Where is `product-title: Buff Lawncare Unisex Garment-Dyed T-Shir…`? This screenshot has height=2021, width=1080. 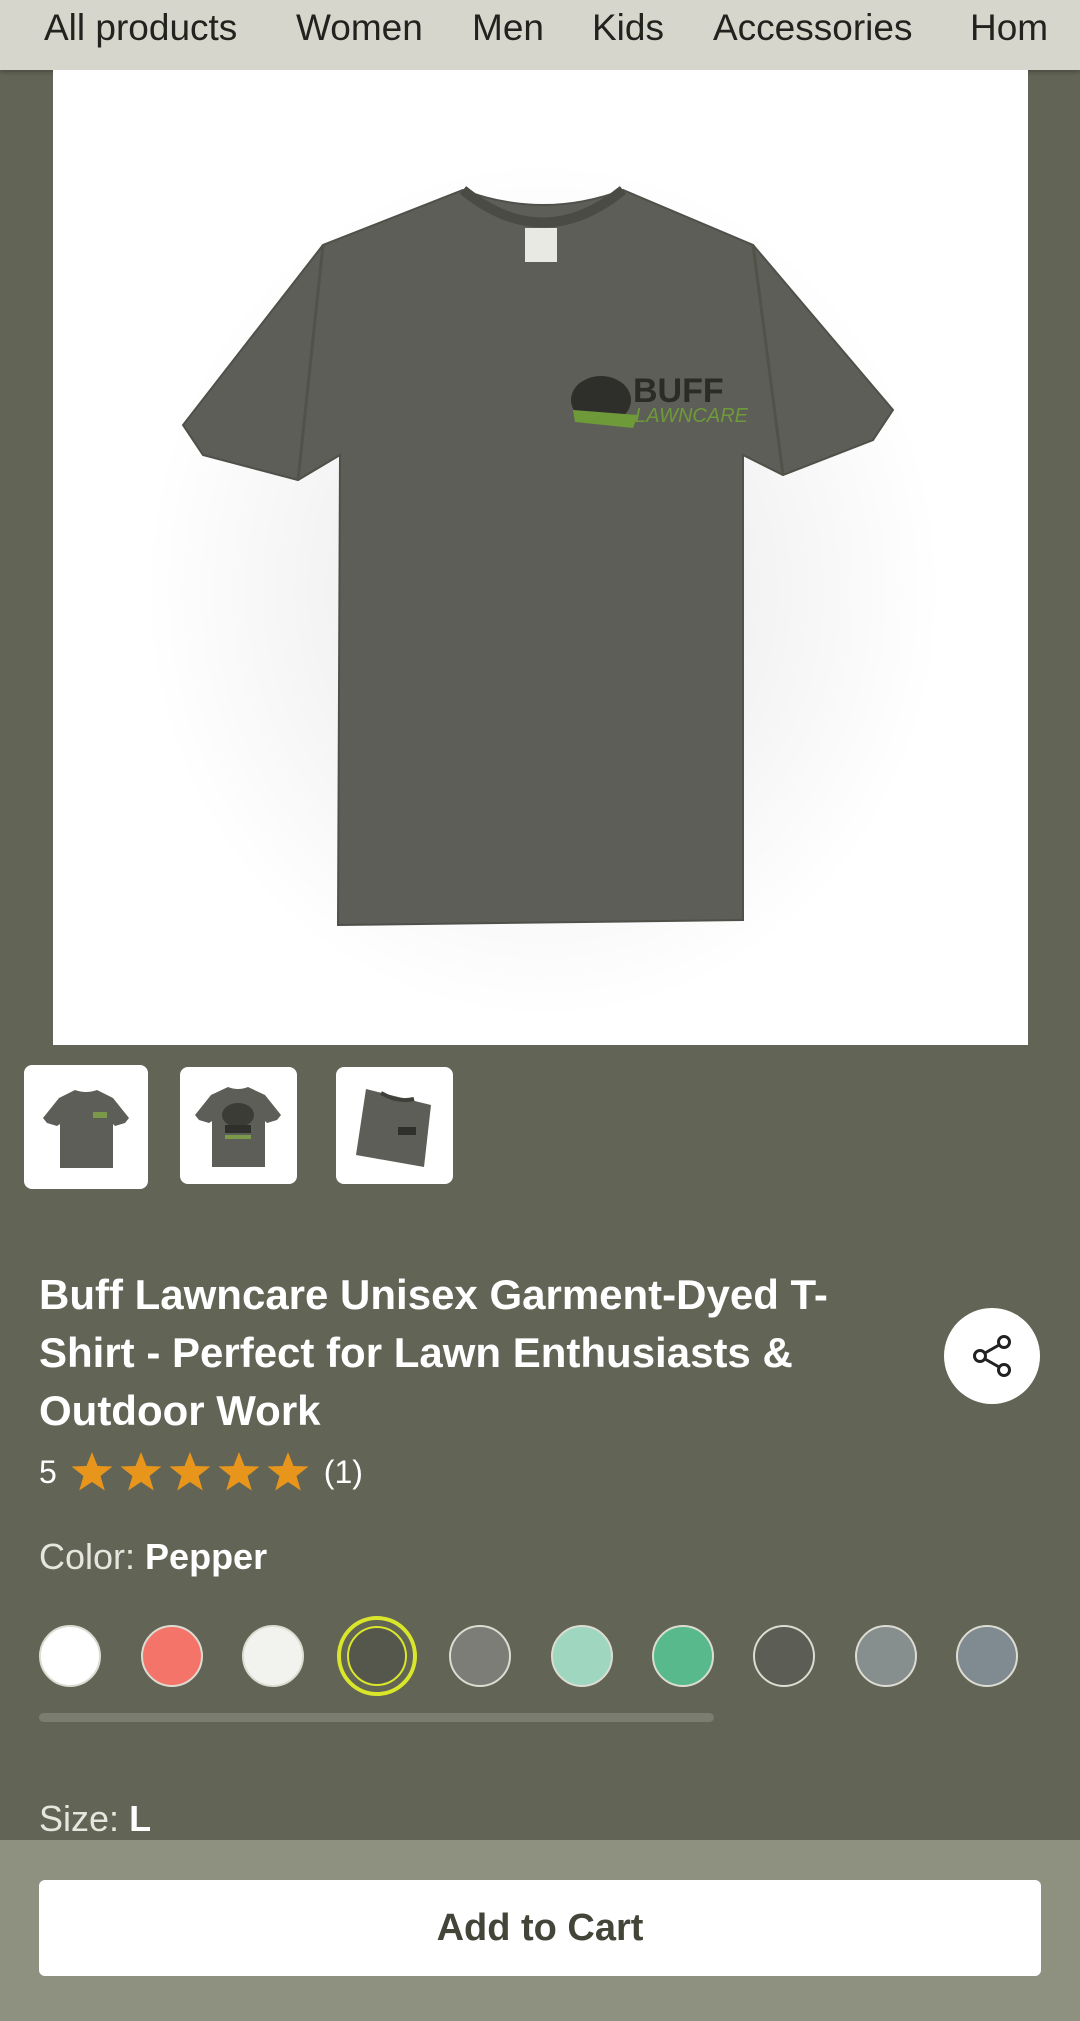 product-title: Buff Lawncare Unisex Garment-Dyed T-Shir… is located at coordinates (433, 1352).